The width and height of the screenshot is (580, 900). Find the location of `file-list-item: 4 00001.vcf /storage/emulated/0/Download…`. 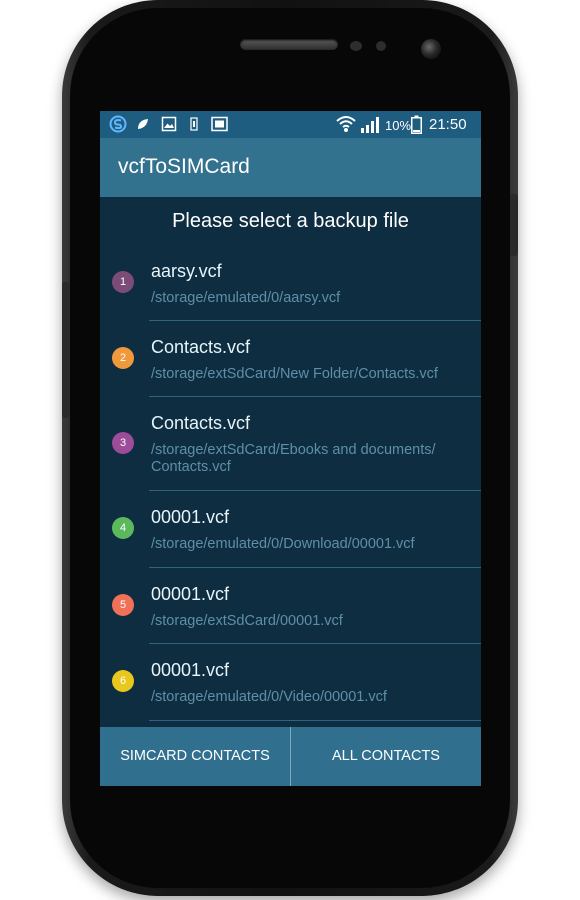

file-list-item: 4 00001.vcf /storage/emulated/0/Download… is located at coordinates (290, 529).